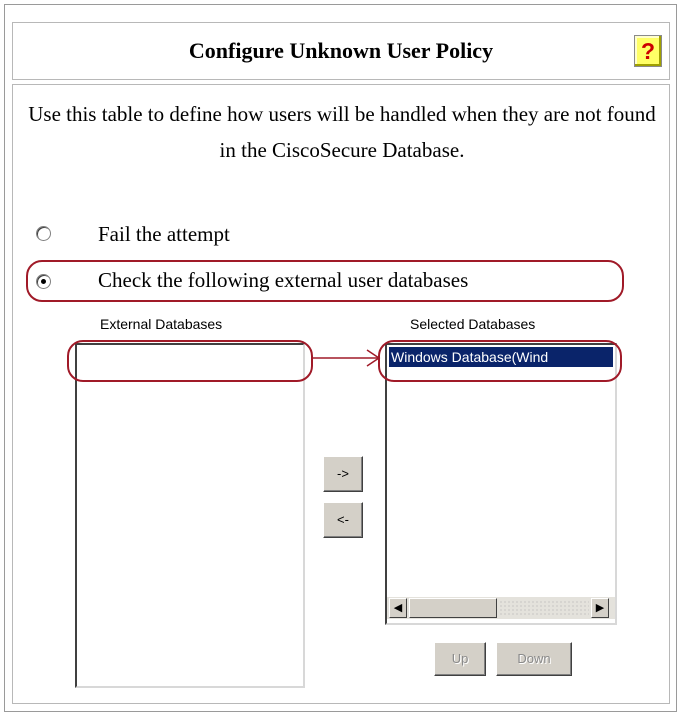  Describe the element at coordinates (453, 608) in the screenshot. I see `scroll-thumb` at that location.